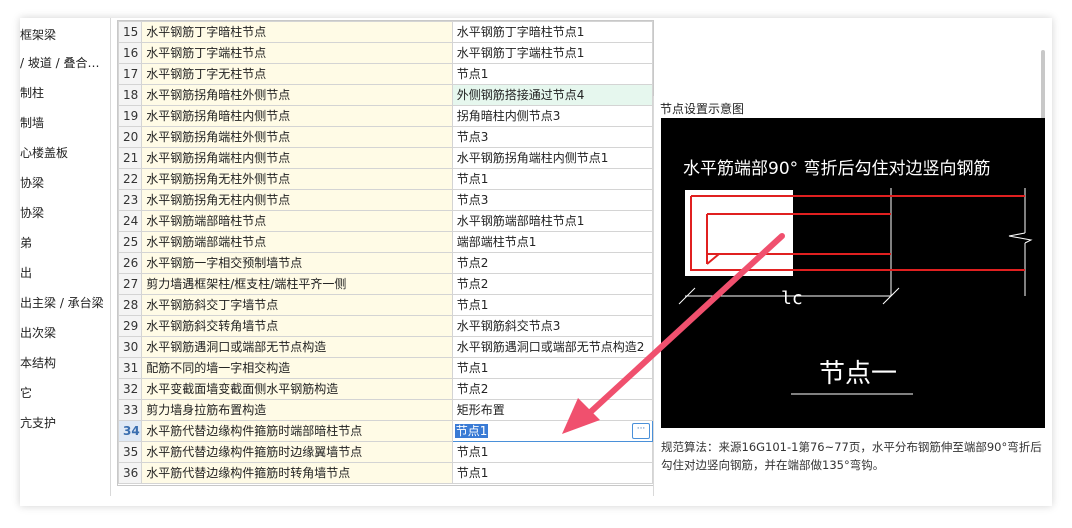 The width and height of the screenshot is (1072, 528). I want to click on setting-value-cell: 水平钢筋丁字暗柱节点1, so click(552, 32).